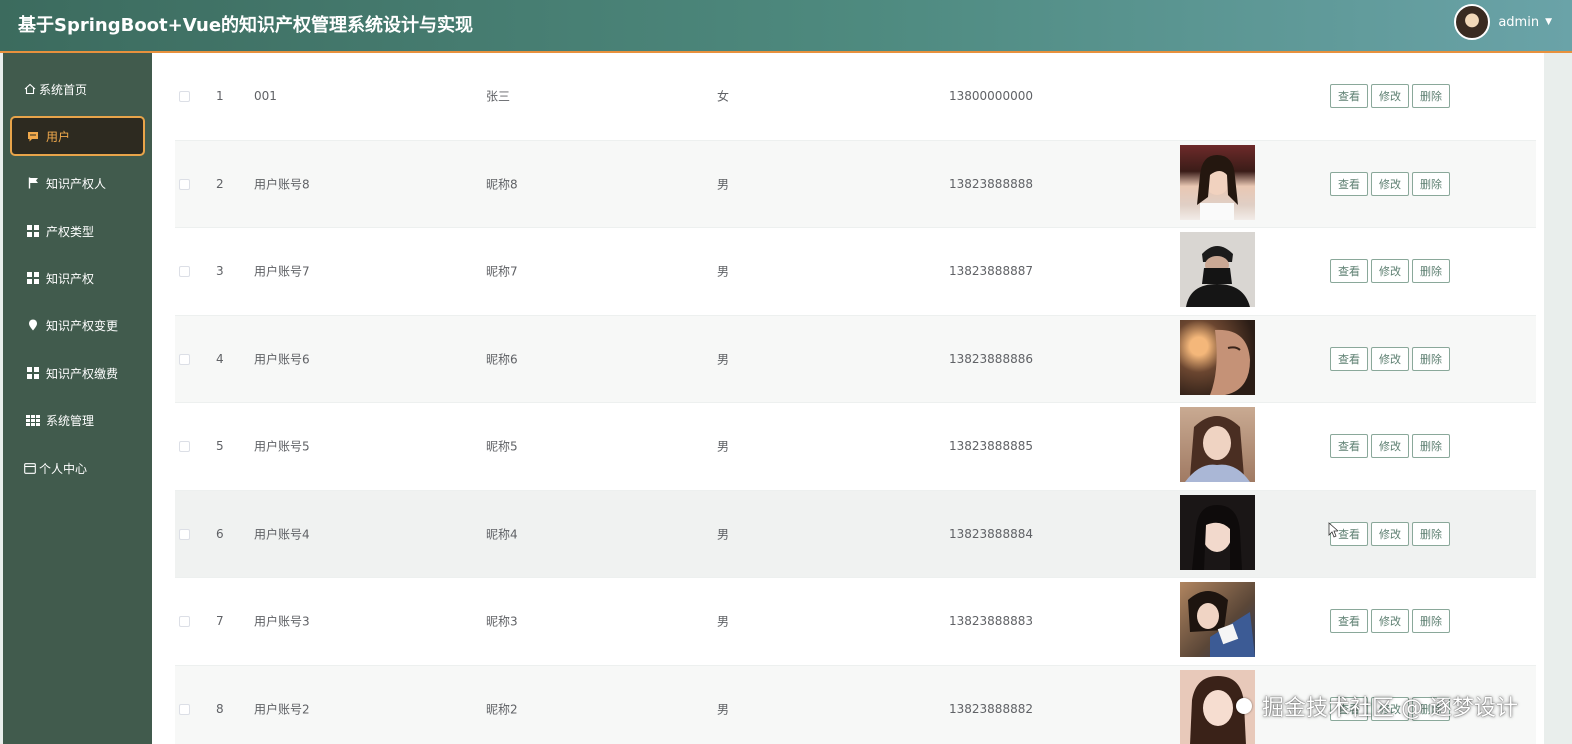 Image resolution: width=1572 pixels, height=744 pixels. I want to click on list-grid-icon, so click(33, 420).